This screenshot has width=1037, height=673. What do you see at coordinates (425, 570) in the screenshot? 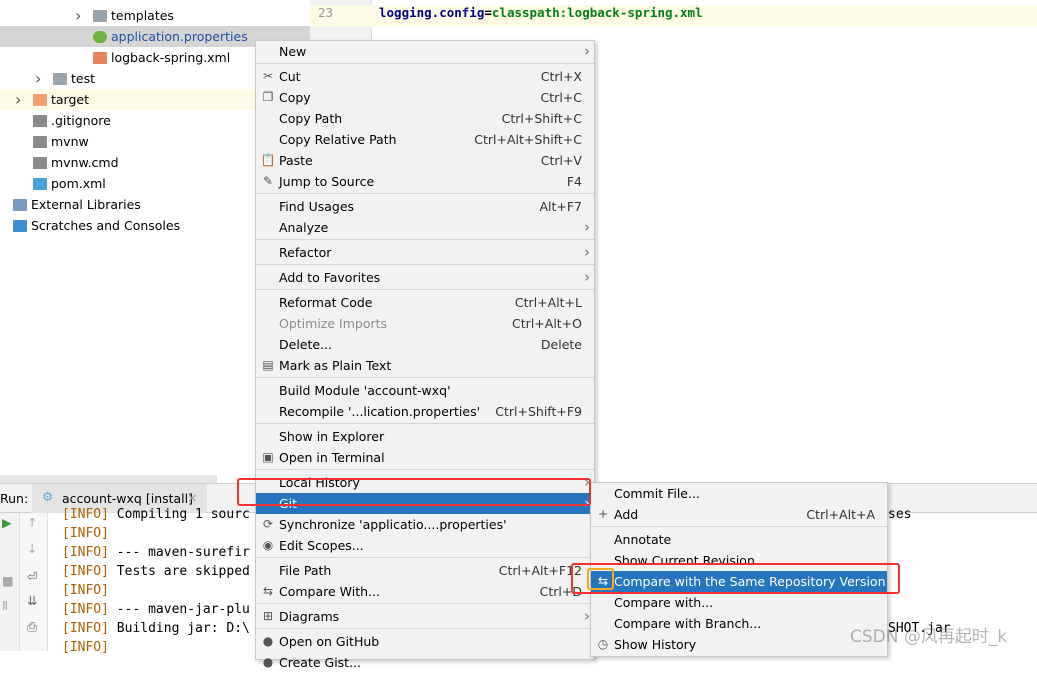
I see `menu-item-file-path: File Path Ctrl+Alt+F12` at bounding box center [425, 570].